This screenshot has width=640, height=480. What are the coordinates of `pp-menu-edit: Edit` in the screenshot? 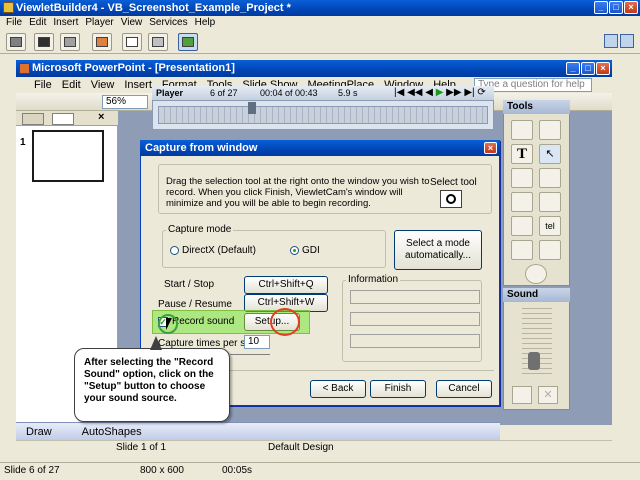 It's located at (74, 85).